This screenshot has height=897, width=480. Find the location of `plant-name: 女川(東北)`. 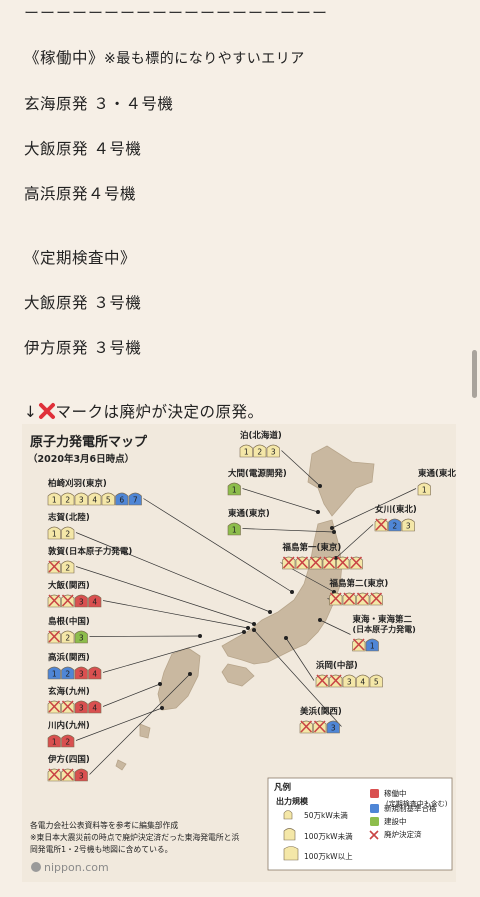

plant-name: 女川(東北) is located at coordinates (396, 509).